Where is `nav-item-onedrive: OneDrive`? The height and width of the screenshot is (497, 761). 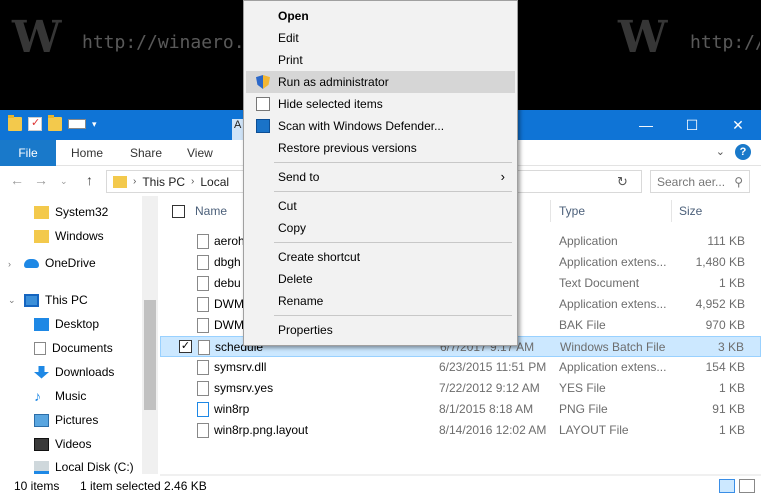 nav-item-onedrive: OneDrive is located at coordinates (60, 263).